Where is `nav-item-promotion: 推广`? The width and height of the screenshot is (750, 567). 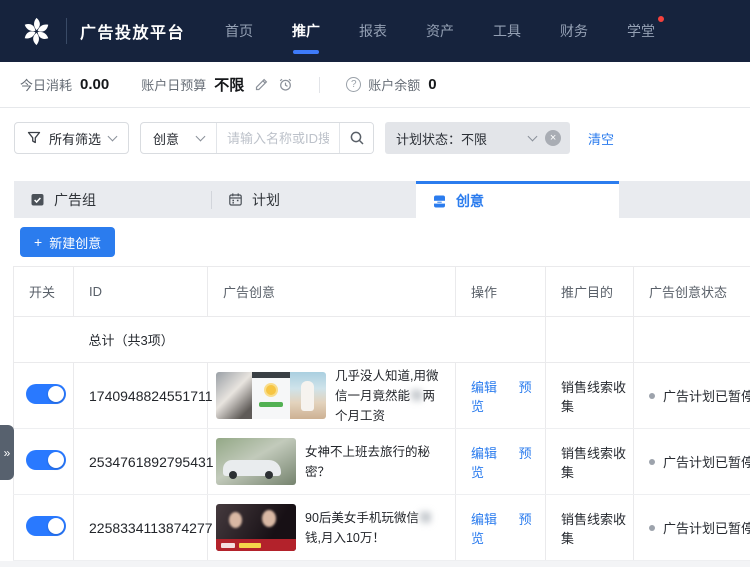 nav-item-promotion: 推广 is located at coordinates (306, 31).